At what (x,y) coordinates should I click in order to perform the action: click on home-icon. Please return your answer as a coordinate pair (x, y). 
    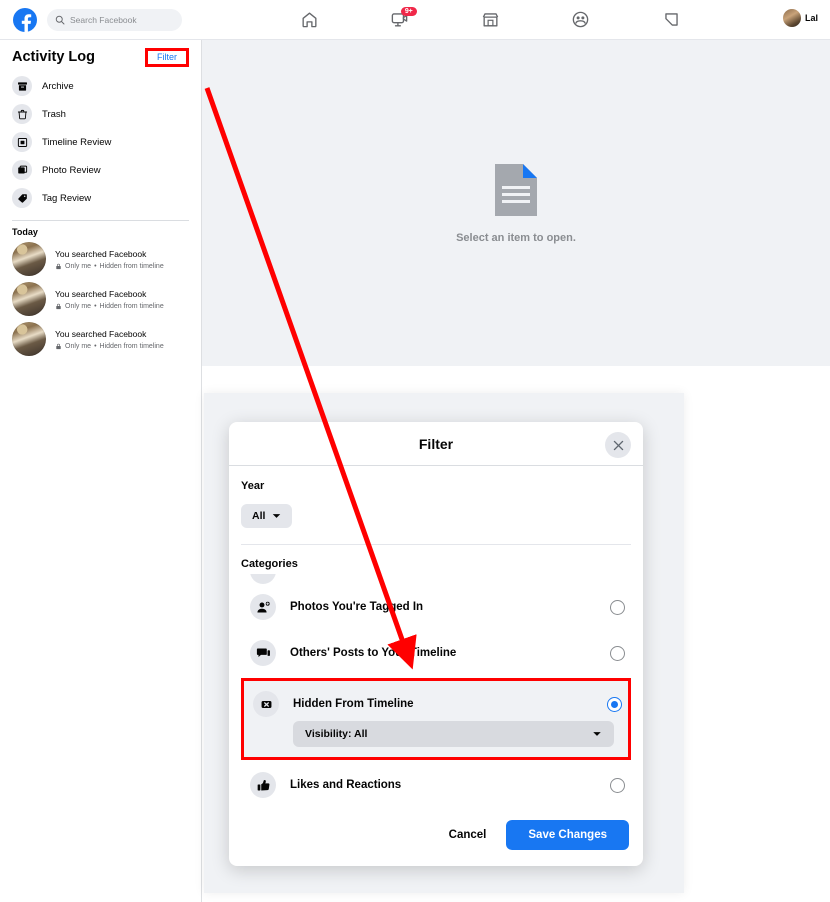
    Looking at the image, I should click on (309, 20).